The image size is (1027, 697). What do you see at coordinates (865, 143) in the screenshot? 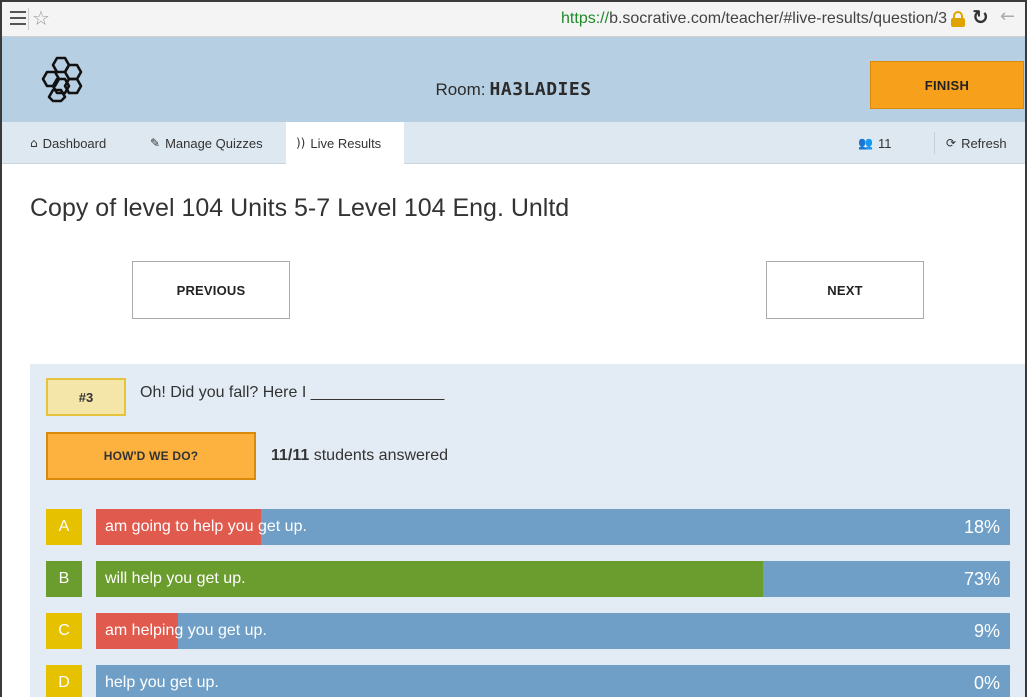
I see `users-icon: 👥` at bounding box center [865, 143].